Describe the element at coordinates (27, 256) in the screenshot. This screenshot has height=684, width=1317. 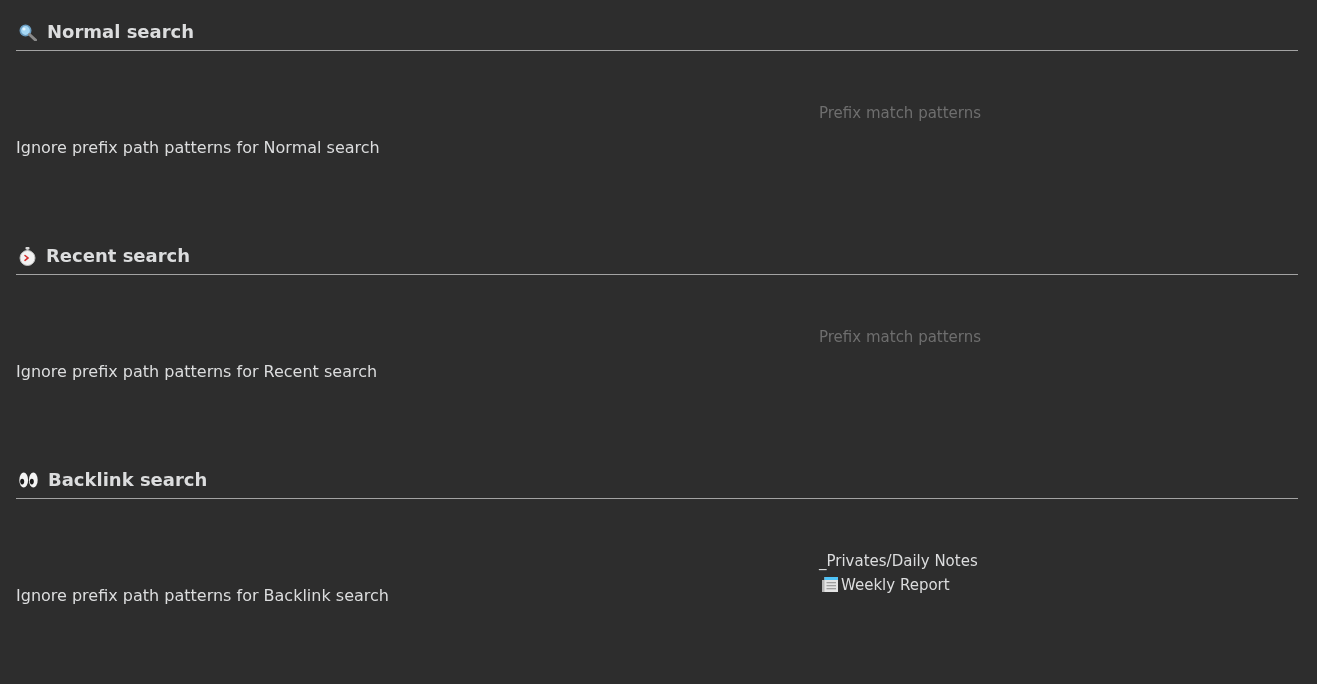
I see `stopwatch-icon` at that location.